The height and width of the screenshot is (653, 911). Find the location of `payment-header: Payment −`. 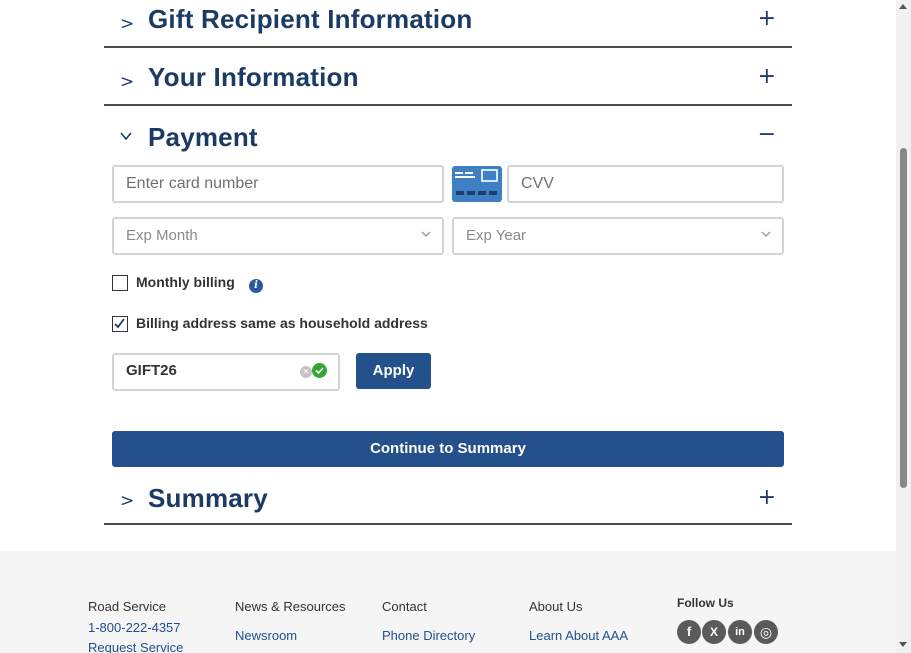

payment-header: Payment − is located at coordinates (448, 134).